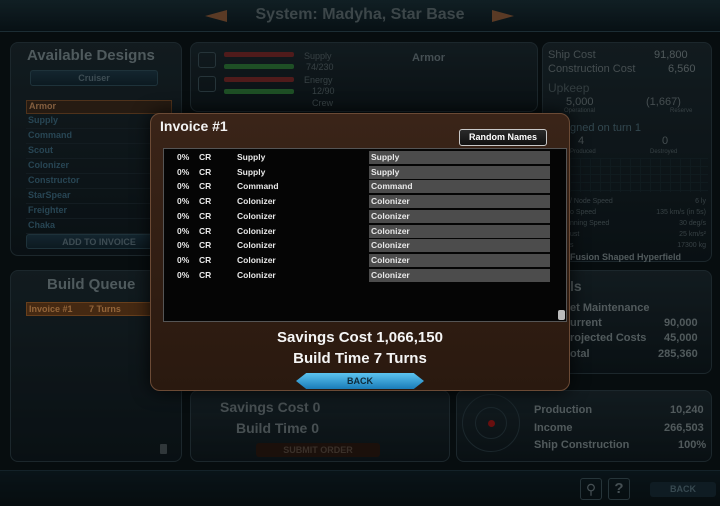 The width and height of the screenshot is (720, 506). What do you see at coordinates (194, 126) in the screenshot?
I see `invoice-title: Invoice #1` at bounding box center [194, 126].